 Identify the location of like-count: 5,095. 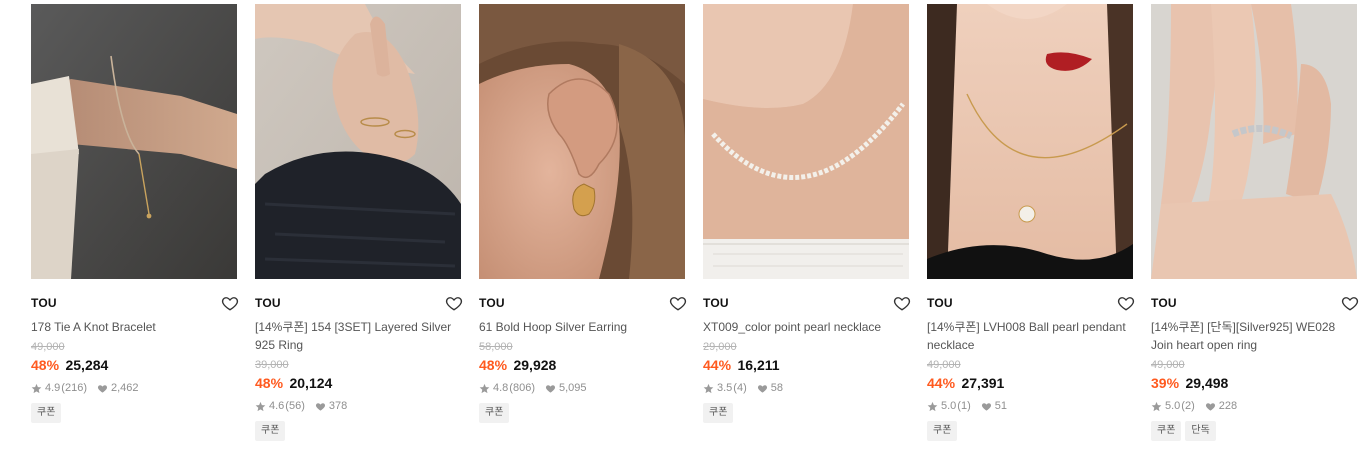
(572, 388).